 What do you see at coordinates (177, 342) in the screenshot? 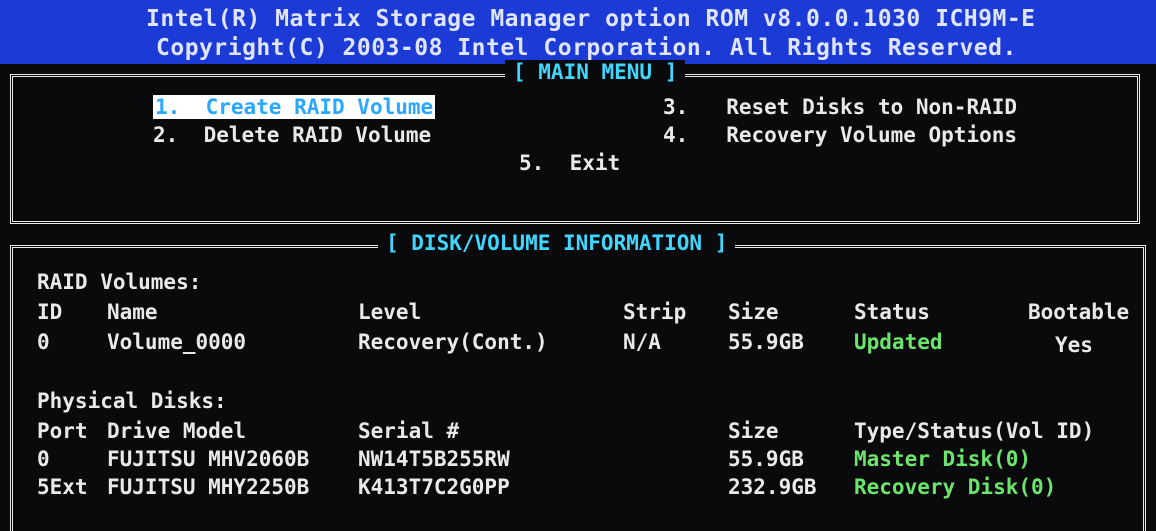
I see `volume-name: Volume_0000` at bounding box center [177, 342].